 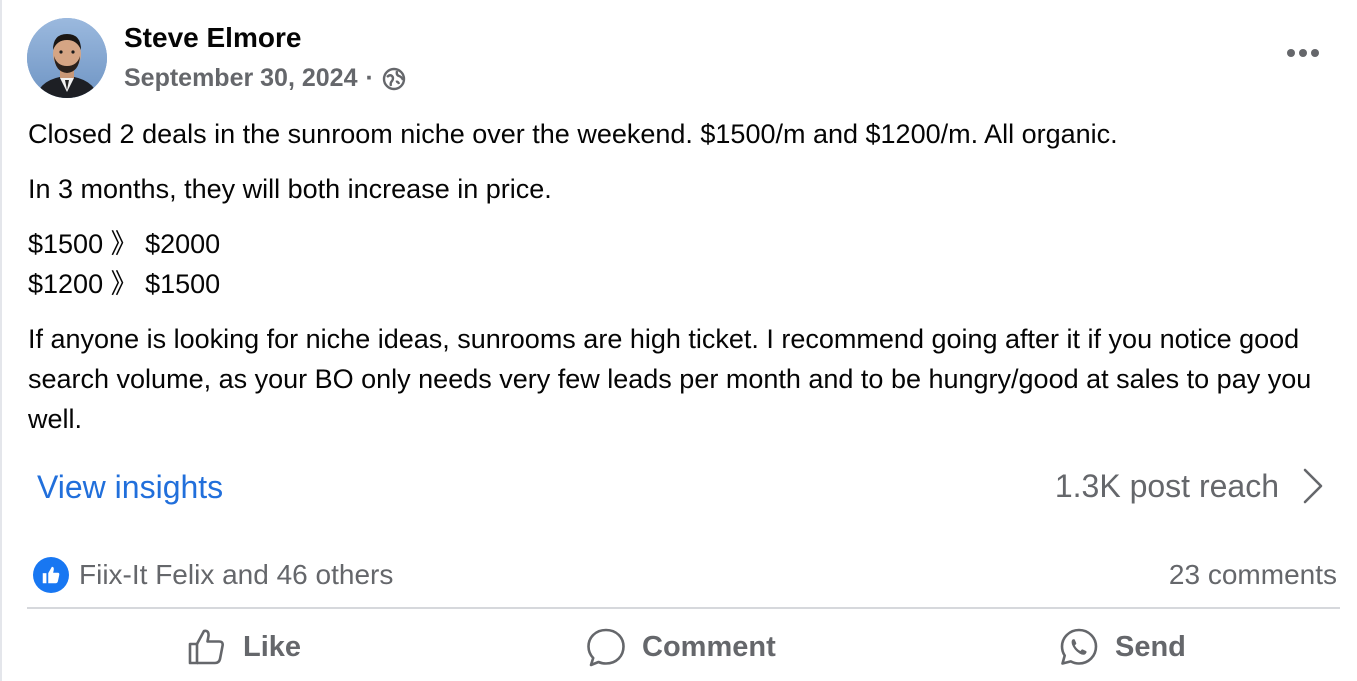 What do you see at coordinates (1313, 486) in the screenshot?
I see `chevron-right-icon` at bounding box center [1313, 486].